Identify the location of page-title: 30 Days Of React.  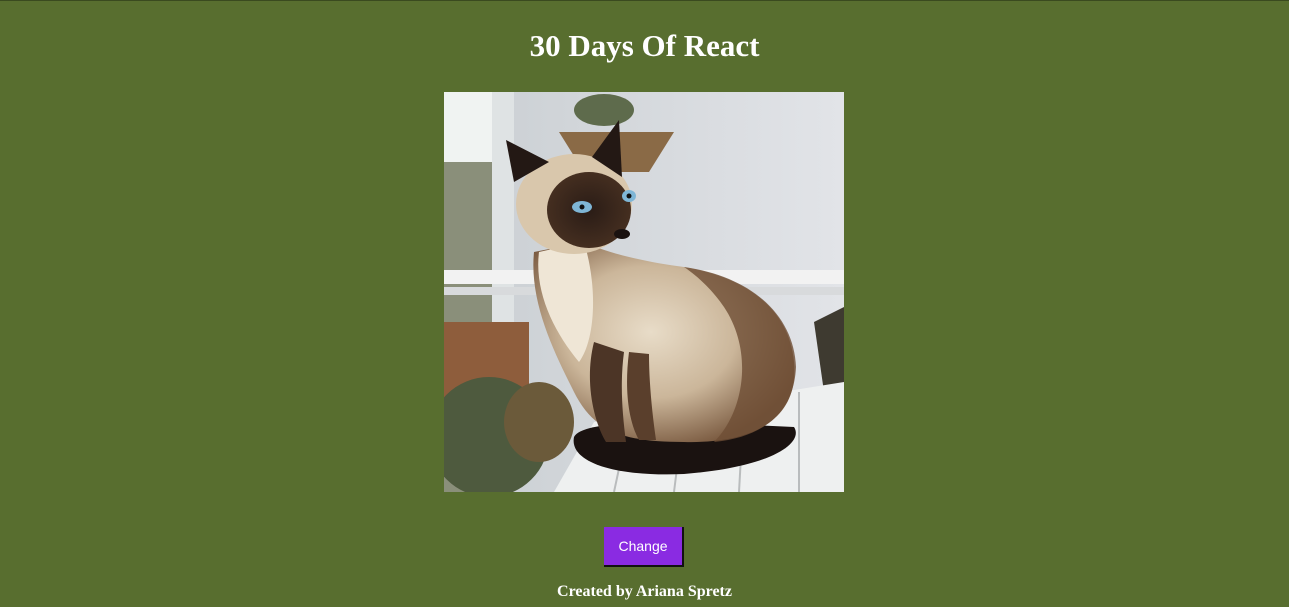
(644, 45).